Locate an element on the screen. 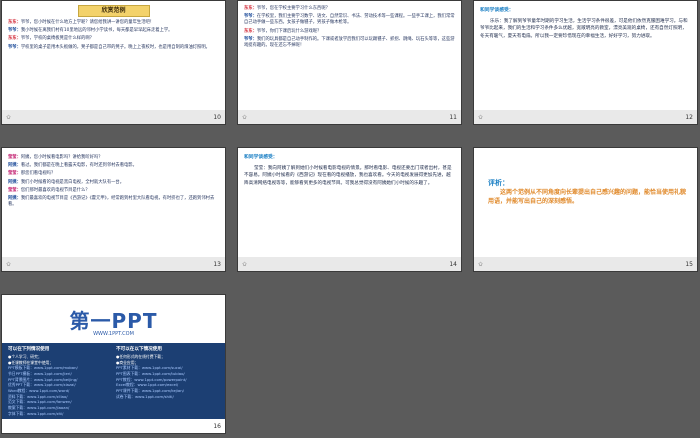 The image size is (700, 438). dialog-text: 爷爷，你们下课后玩什么游戏呢？ is located at coordinates (289, 31).